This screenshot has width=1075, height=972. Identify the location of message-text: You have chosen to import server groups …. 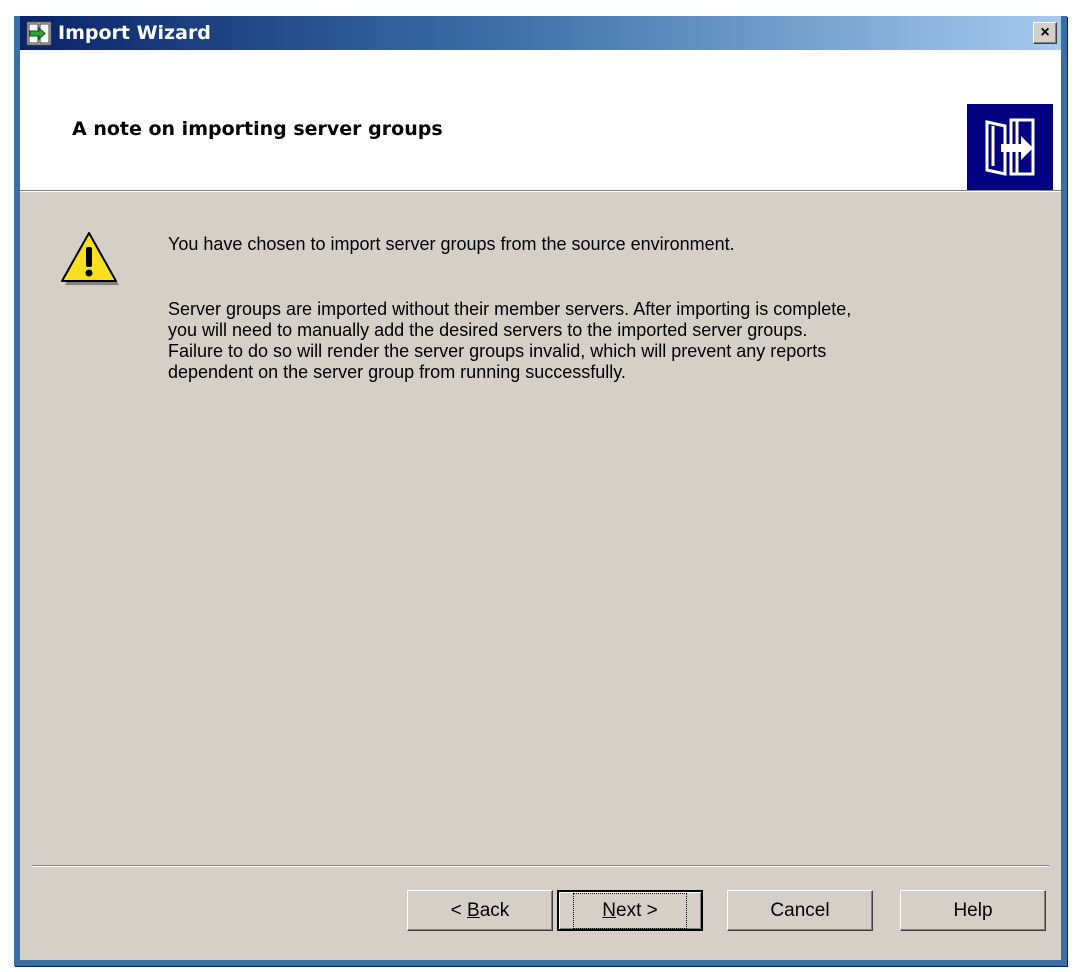
(568, 308).